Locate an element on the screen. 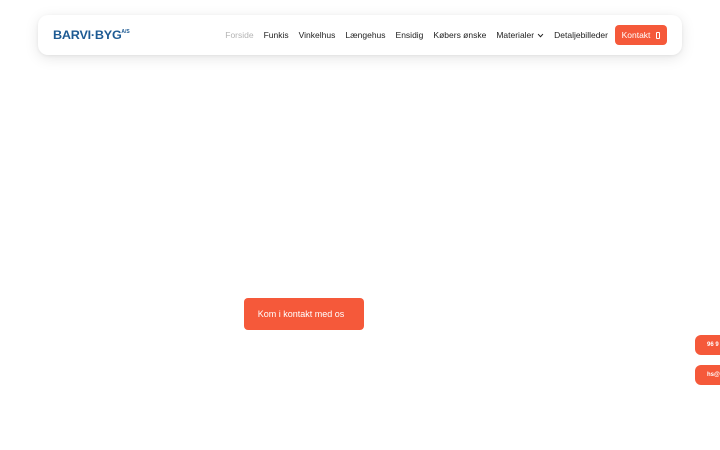 The image size is (720, 450). brand-logo: BARVI·BYG A/S is located at coordinates (91, 35).